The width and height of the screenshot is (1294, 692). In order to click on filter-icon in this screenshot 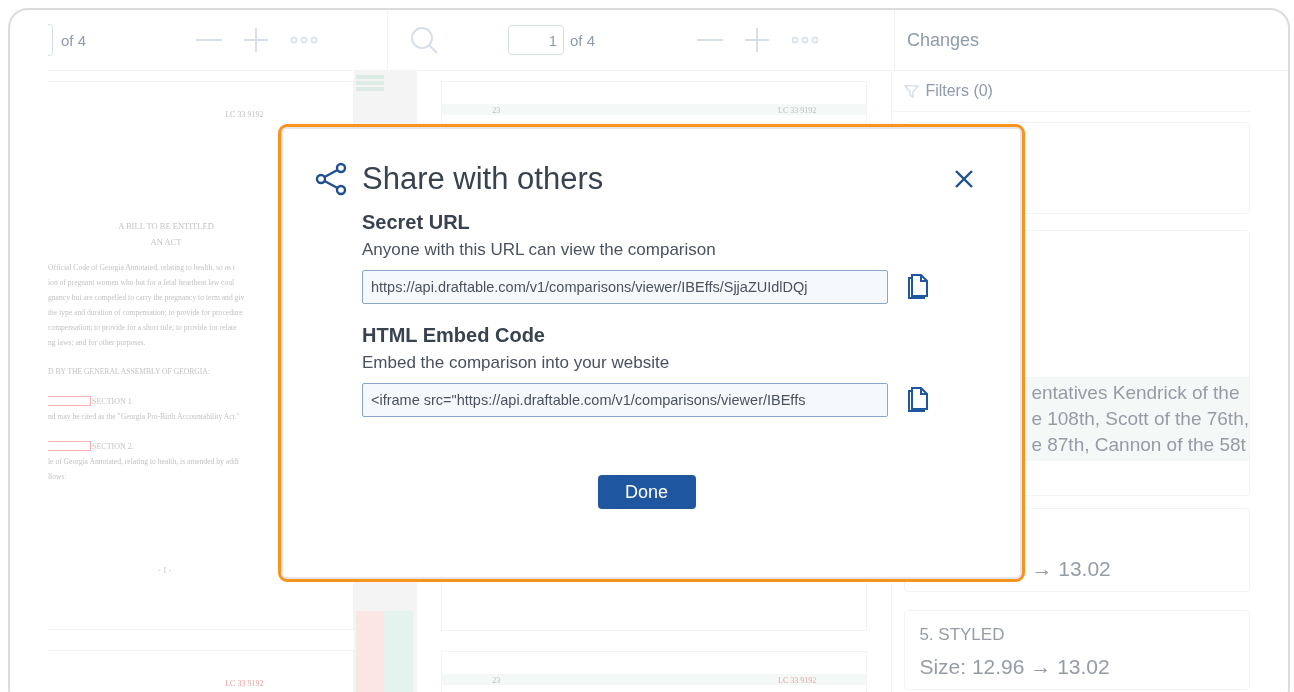, I will do `click(912, 91)`.